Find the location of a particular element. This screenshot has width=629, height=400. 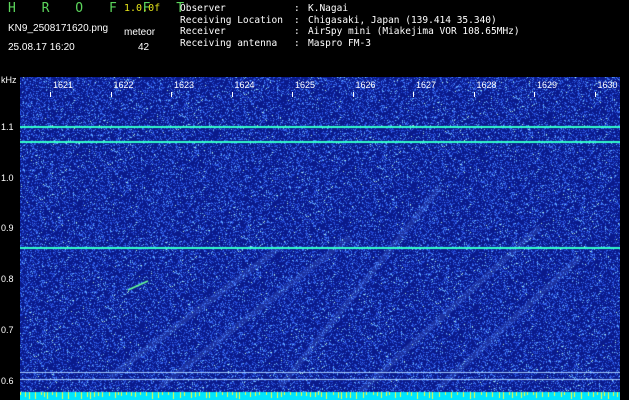

y-tick-label: 0.6 is located at coordinates (7, 380).